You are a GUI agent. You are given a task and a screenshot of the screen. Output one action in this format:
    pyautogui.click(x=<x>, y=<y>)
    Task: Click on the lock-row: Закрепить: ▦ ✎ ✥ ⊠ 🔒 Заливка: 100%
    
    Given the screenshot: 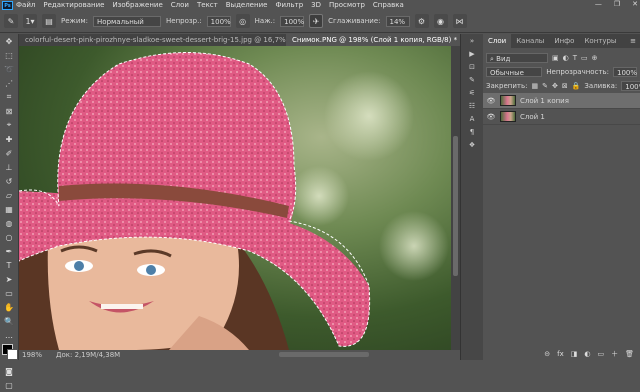 What is the action you would take?
    pyautogui.click(x=561, y=86)
    